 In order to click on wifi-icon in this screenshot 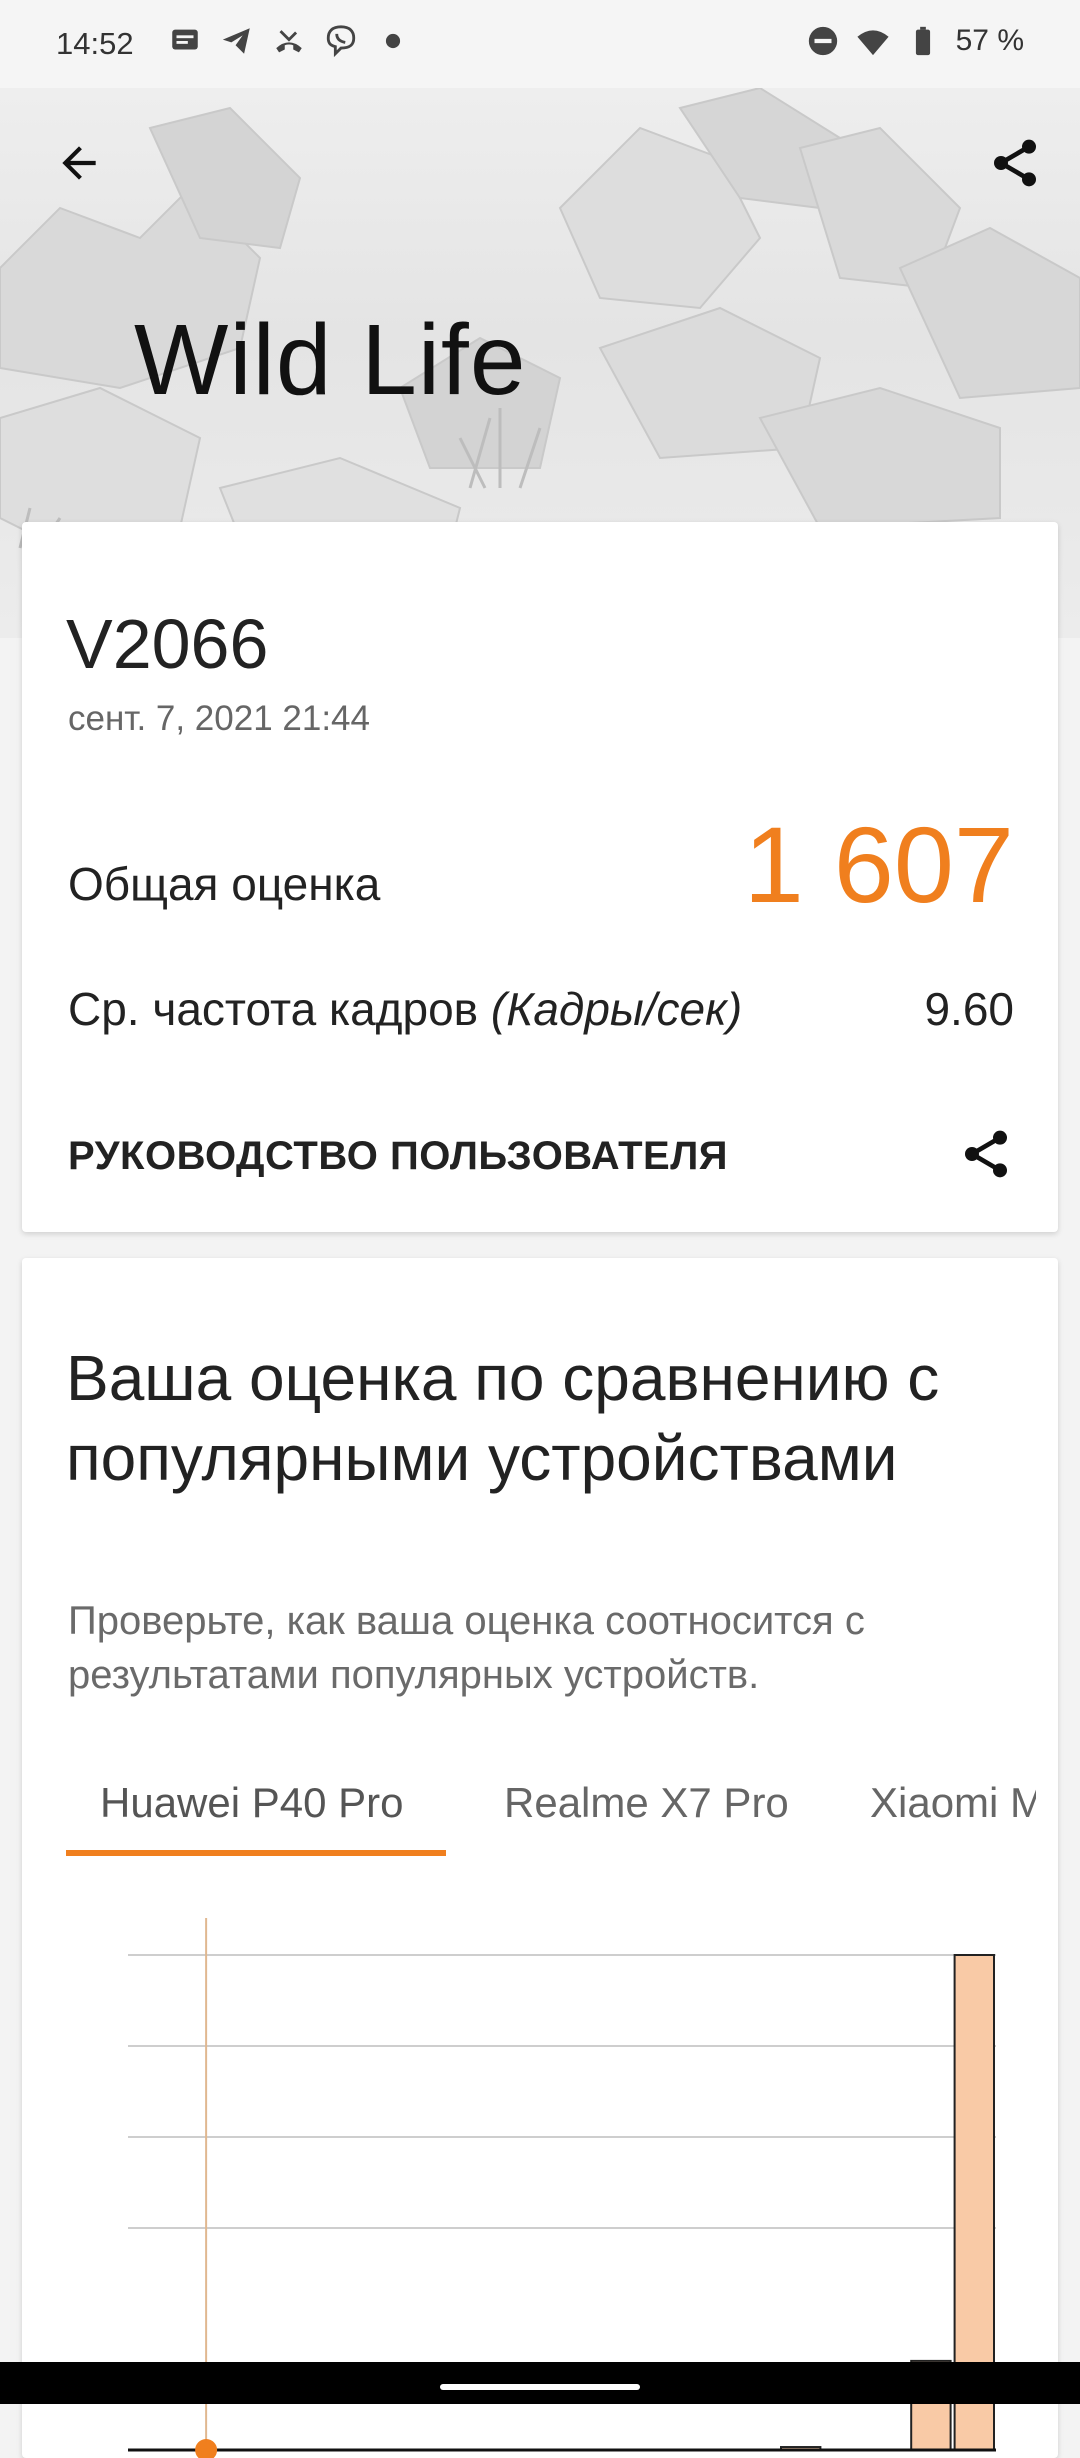, I will do `click(873, 43)`.